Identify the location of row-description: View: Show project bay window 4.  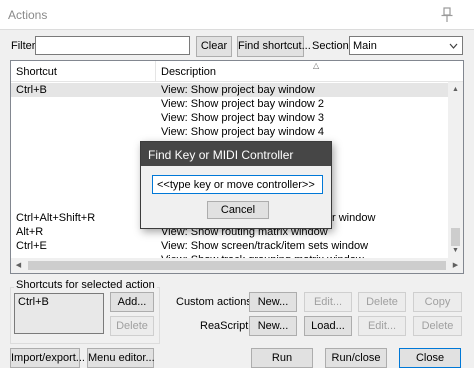
(243, 132).